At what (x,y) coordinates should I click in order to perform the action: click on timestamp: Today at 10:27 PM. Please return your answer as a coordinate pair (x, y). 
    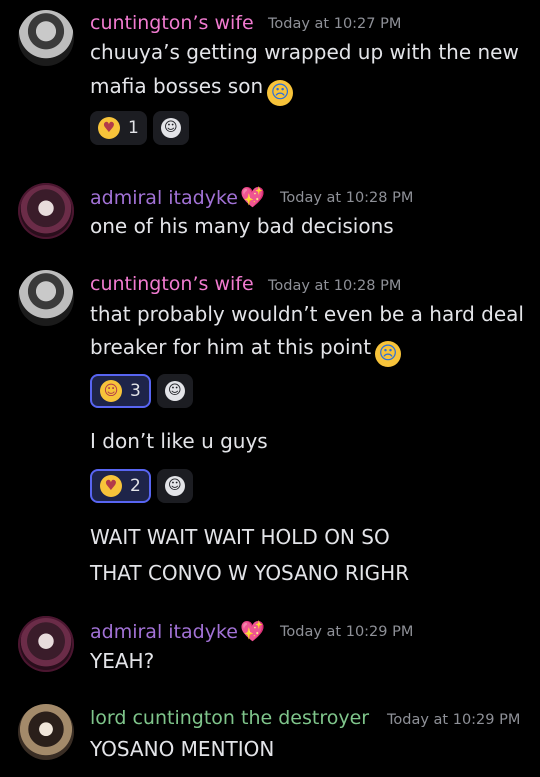
    Looking at the image, I should click on (335, 24).